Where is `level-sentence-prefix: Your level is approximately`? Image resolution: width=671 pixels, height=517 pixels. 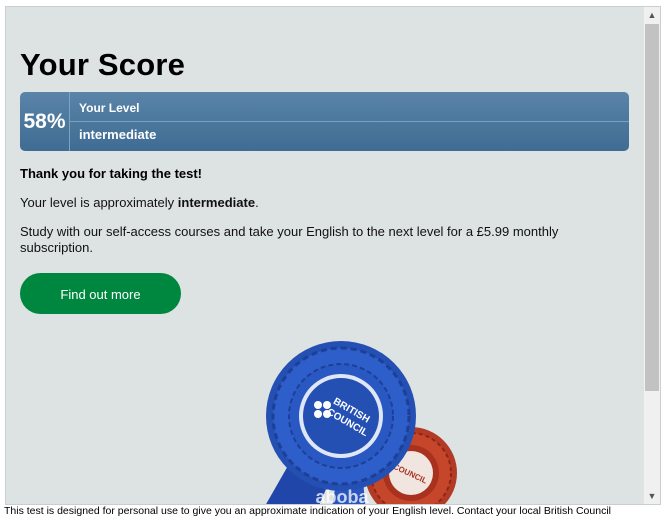
level-sentence-prefix: Your level is approximately is located at coordinates (99, 202).